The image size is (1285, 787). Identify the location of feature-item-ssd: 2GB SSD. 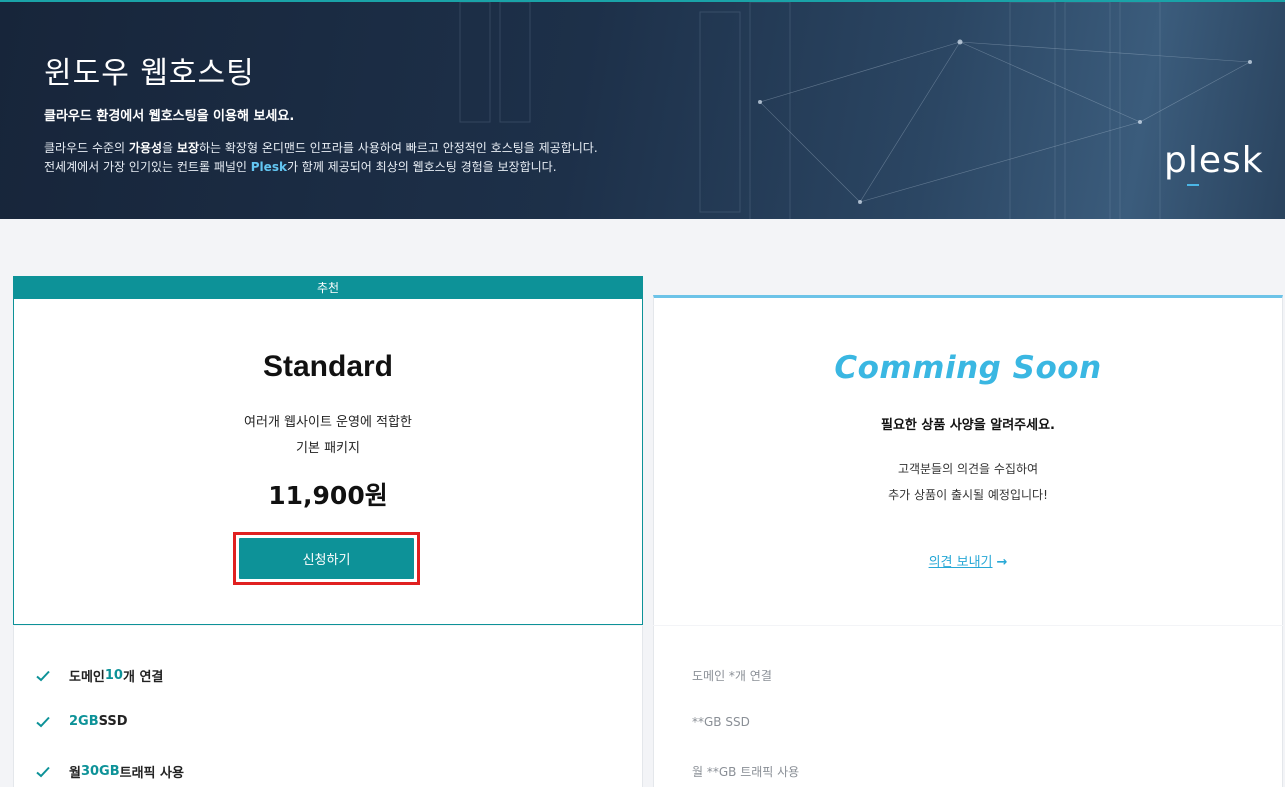
(82, 721).